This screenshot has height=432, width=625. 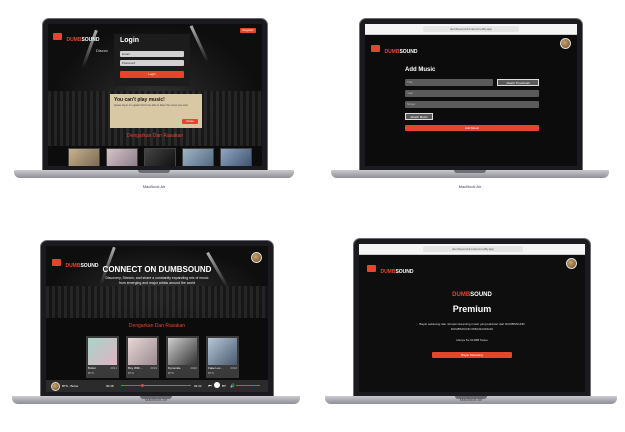 I want to click on volume-fill, so click(x=245, y=385).